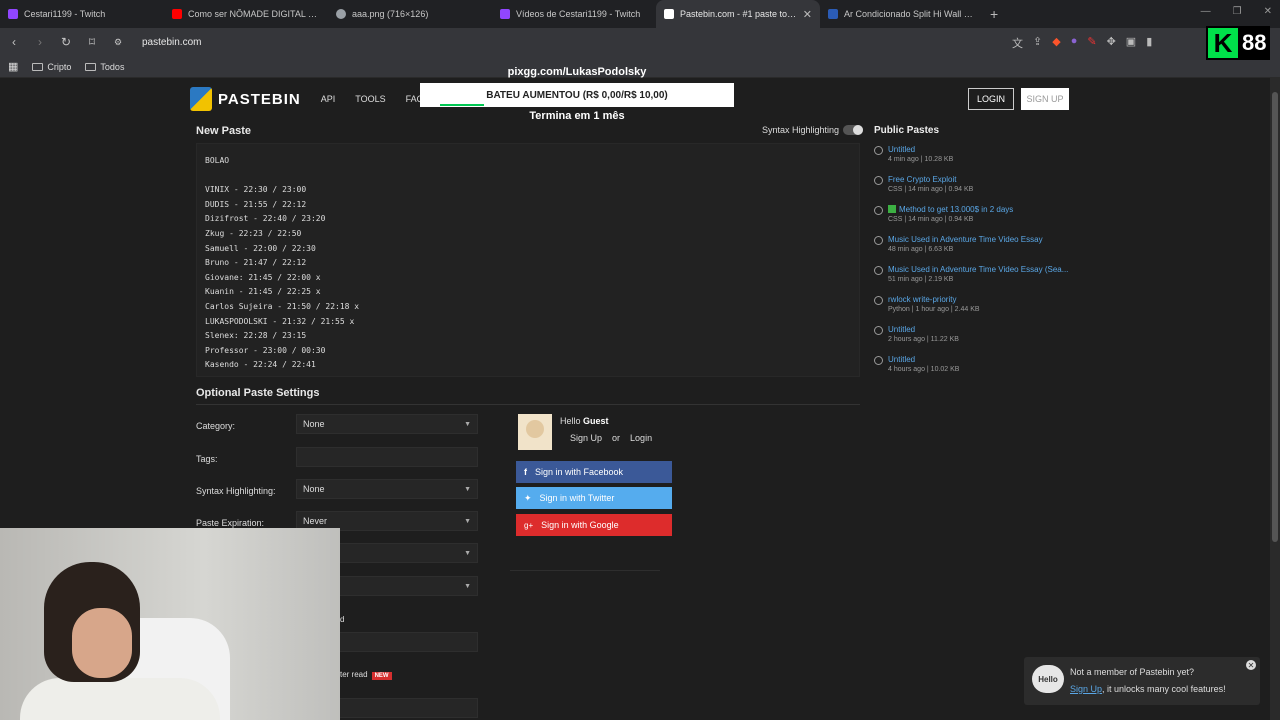 This screenshot has height=720, width=1280. I want to click on store-icon, so click(833, 14).